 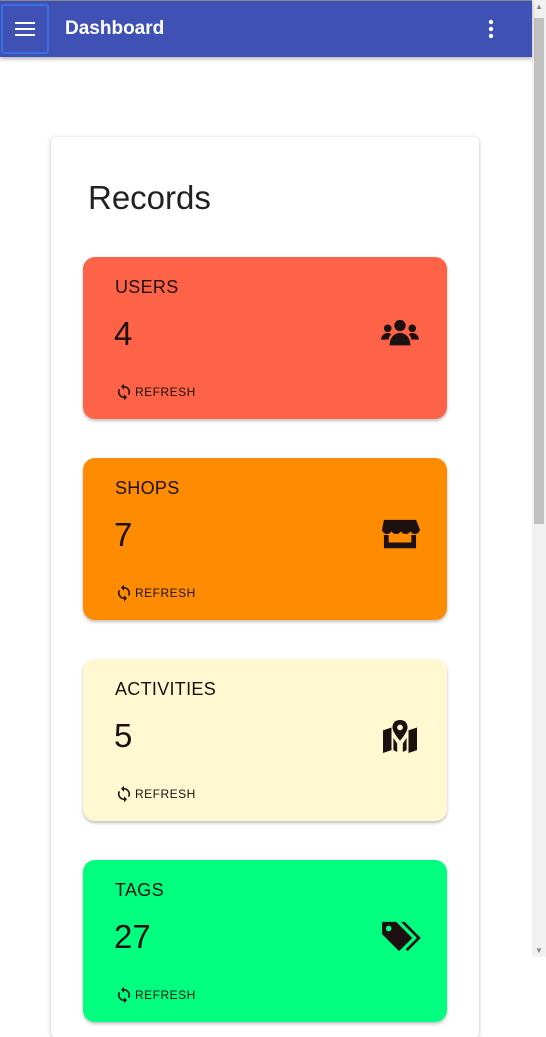 What do you see at coordinates (132, 936) in the screenshot?
I see `card-count: 27` at bounding box center [132, 936].